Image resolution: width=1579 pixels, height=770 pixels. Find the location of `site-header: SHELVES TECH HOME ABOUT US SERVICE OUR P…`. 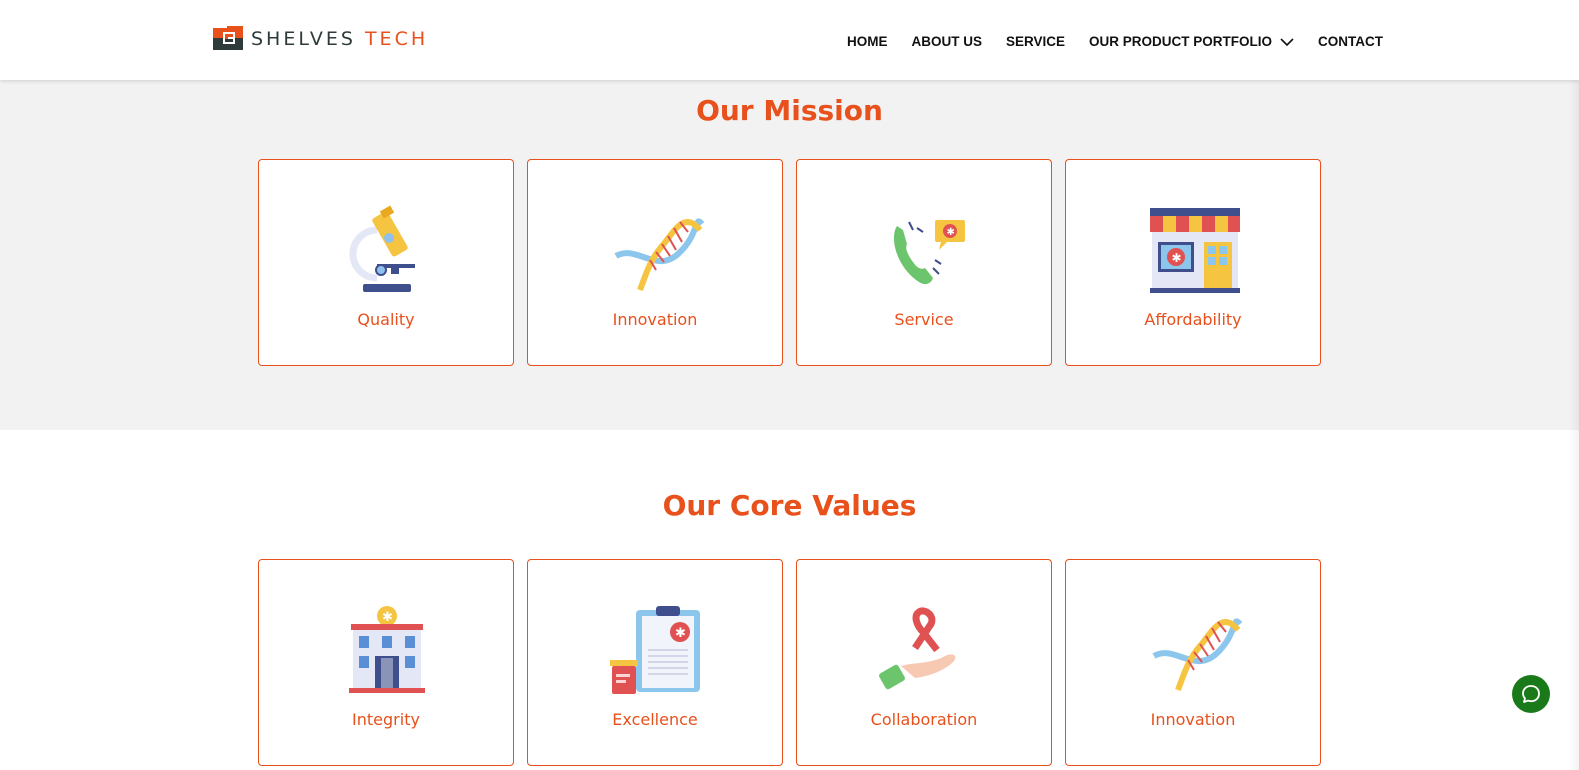

site-header: SHELVES TECH HOME ABOUT US SERVICE OUR P… is located at coordinates (789, 40).